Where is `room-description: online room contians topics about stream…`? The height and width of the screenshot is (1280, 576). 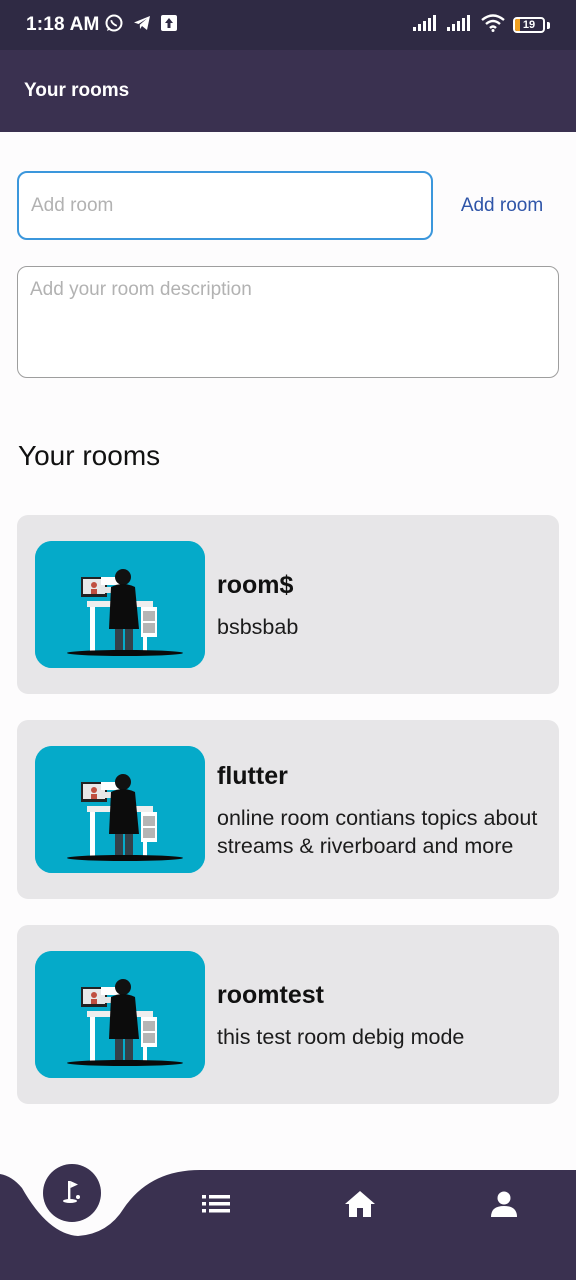
room-description: online room contians topics about stream… is located at coordinates (377, 832).